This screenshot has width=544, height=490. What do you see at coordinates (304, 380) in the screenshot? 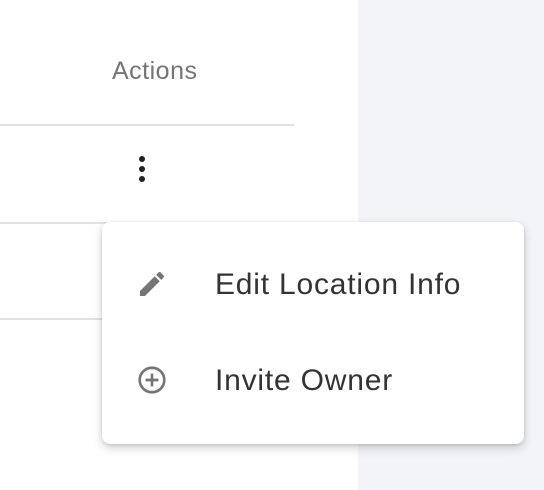
I see `menu-item-label: Invite Owner` at bounding box center [304, 380].